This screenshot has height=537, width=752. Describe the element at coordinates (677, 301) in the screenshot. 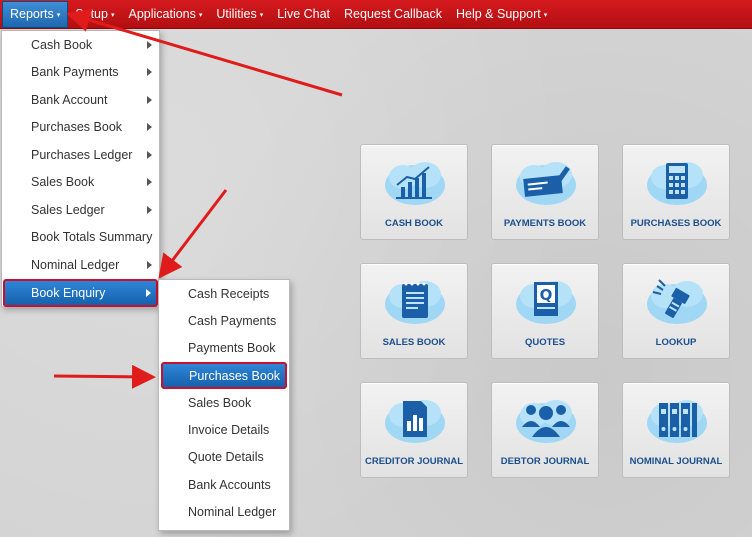

I see `flashlight-icon` at that location.